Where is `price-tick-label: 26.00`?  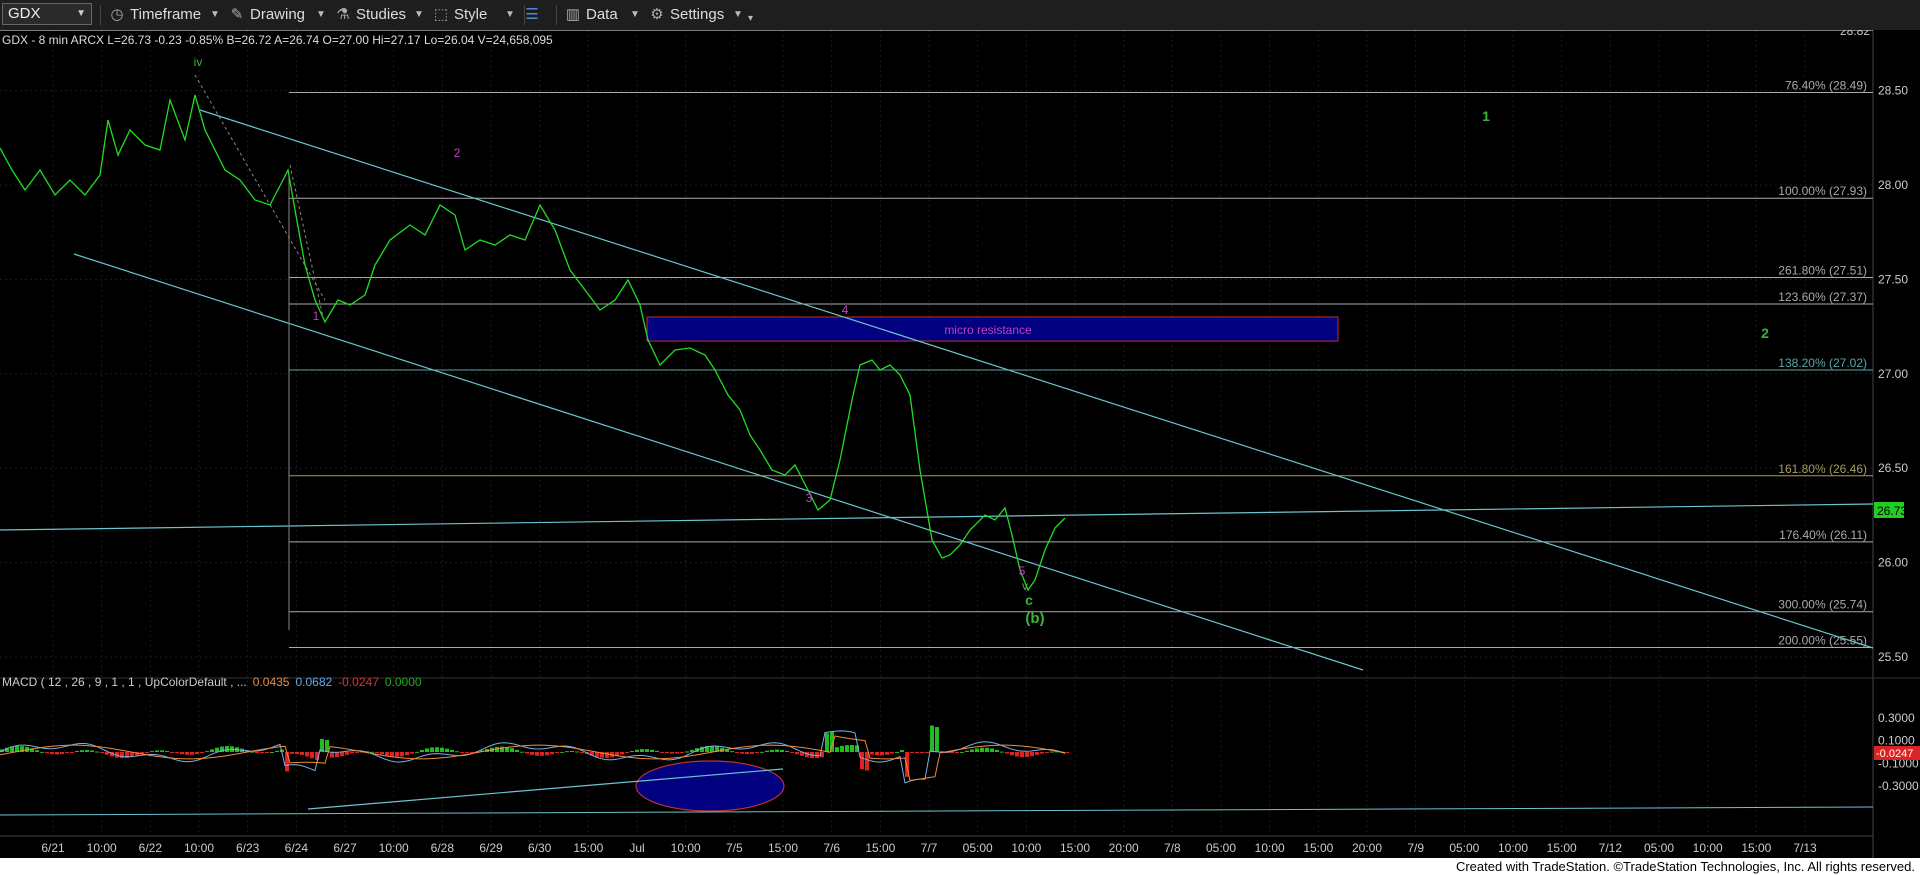 price-tick-label: 26.00 is located at coordinates (1893, 563).